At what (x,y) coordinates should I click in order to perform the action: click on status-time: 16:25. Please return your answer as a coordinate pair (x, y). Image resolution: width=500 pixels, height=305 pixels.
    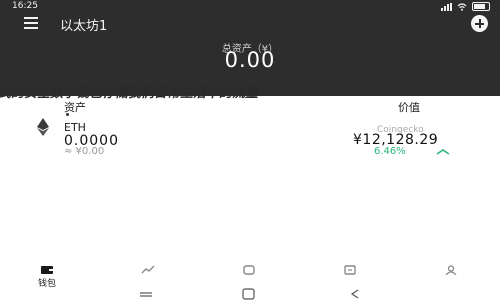
    Looking at the image, I should click on (25, 6).